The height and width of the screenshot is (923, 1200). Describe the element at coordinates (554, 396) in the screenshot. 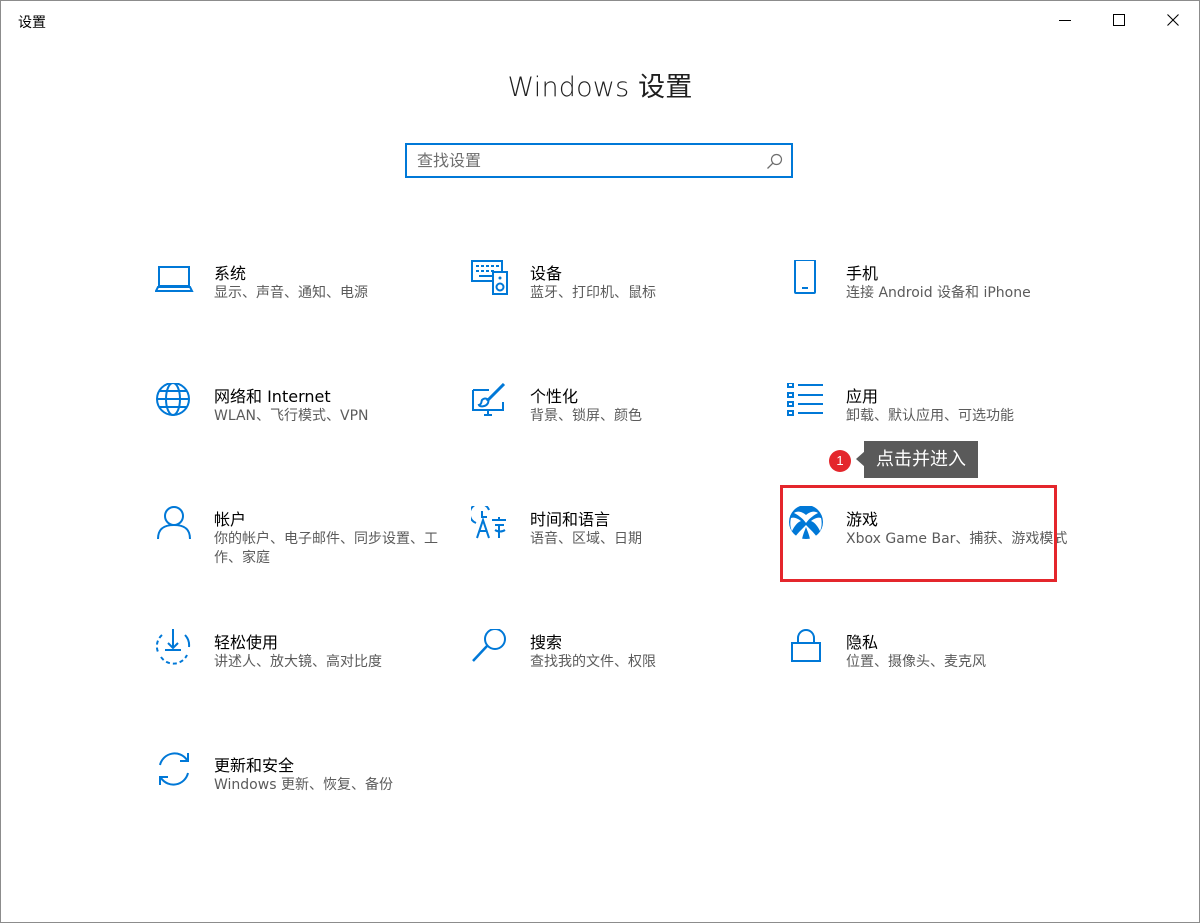

I see `tile-personalization-name: 个性化` at that location.